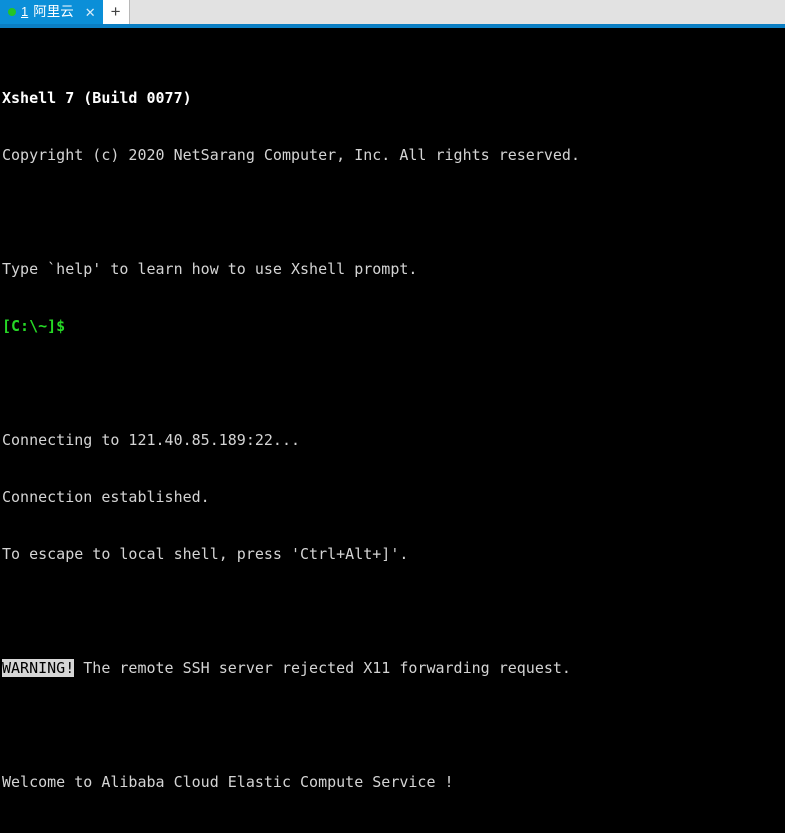  I want to click on tab-strip-empty-area, so click(457, 12).